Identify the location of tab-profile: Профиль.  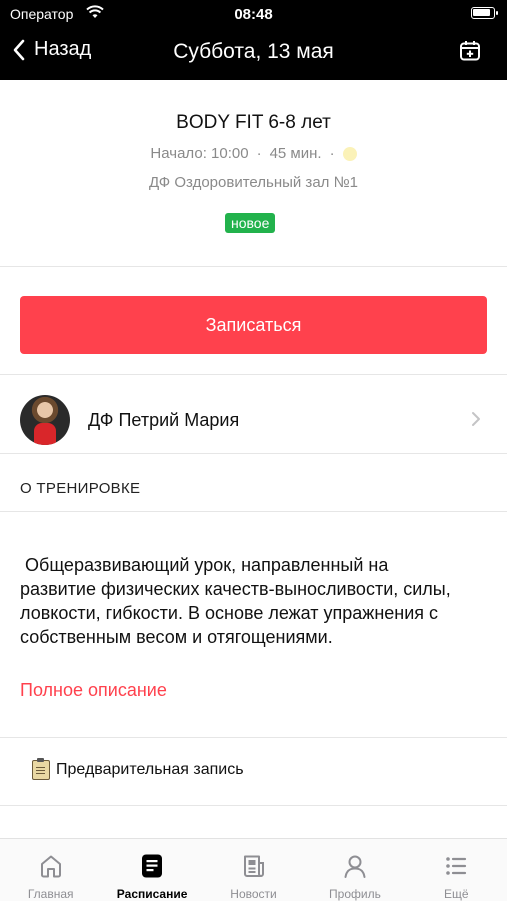
(354, 870).